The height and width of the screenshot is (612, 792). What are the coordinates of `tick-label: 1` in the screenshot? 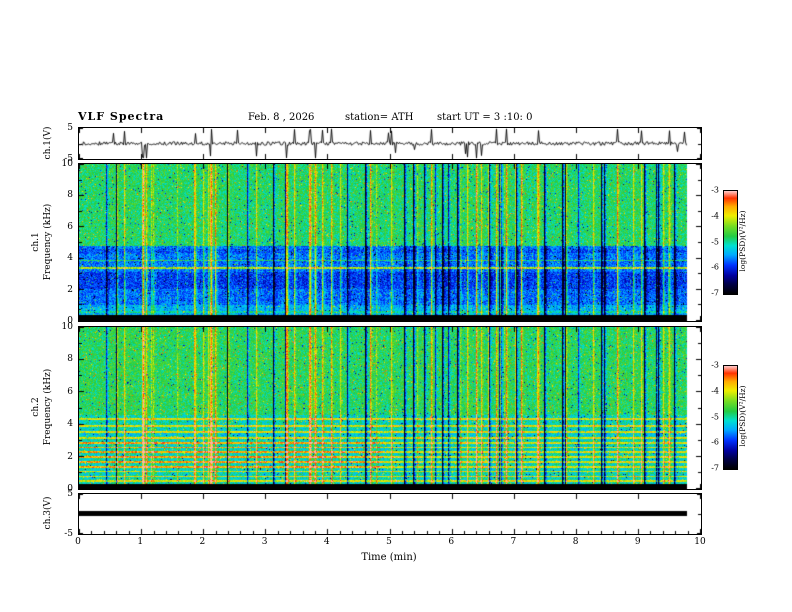 It's located at (140, 542).